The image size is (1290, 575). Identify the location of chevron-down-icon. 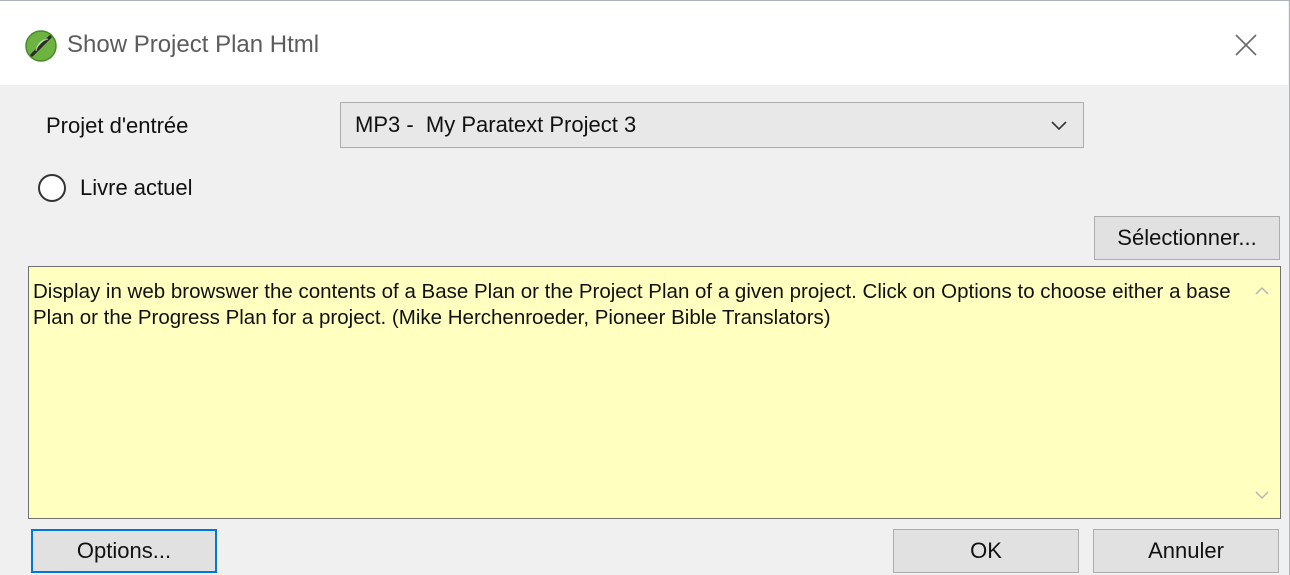
(1059, 126).